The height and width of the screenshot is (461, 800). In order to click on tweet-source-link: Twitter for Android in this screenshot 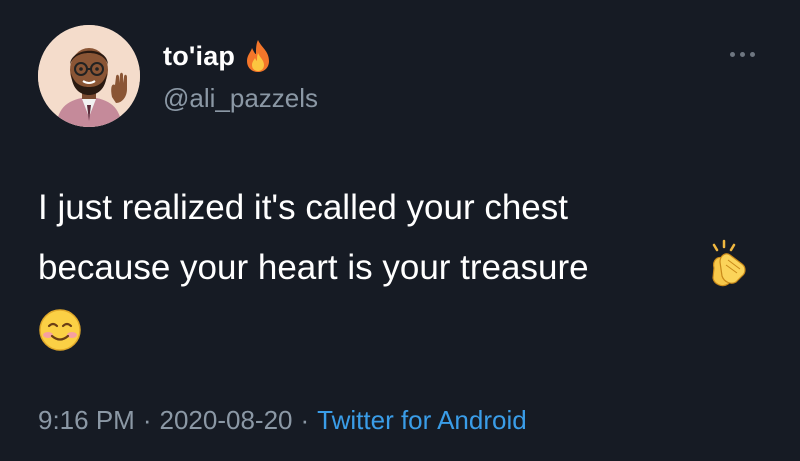, I will do `click(422, 420)`.